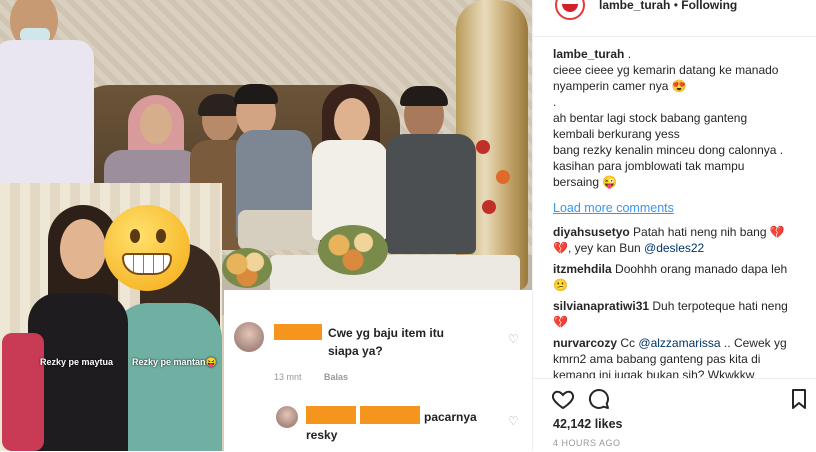 This screenshot has width=816, height=452. Describe the element at coordinates (700, 232) in the screenshot. I see `comment-text: Patah hati neng nih bang` at that location.